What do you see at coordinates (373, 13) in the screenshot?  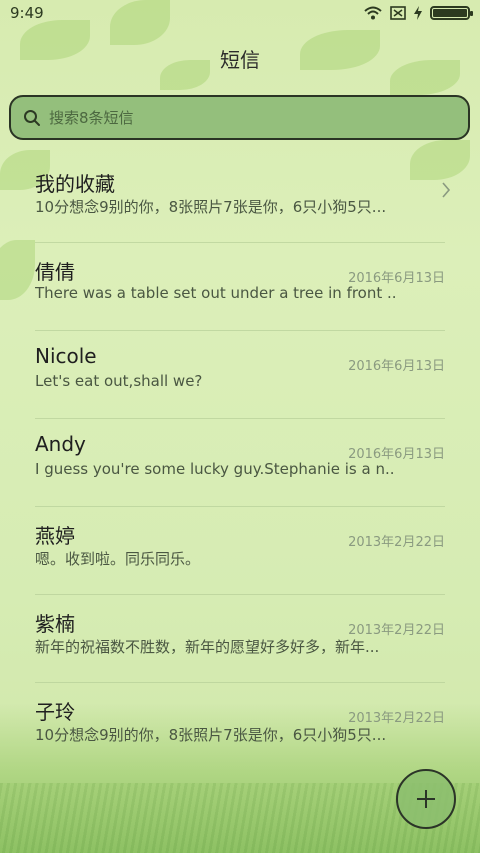 I see `wifi-icon` at bounding box center [373, 13].